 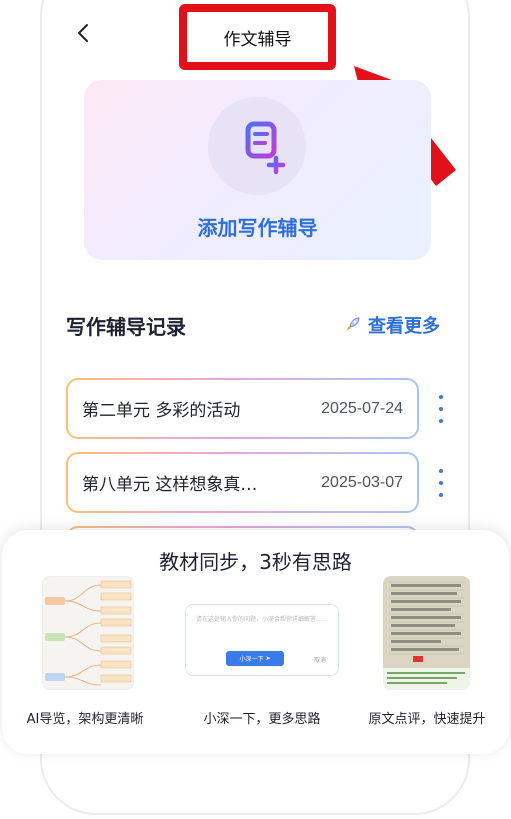 I want to click on mindmap-preview-image, so click(x=88, y=633).